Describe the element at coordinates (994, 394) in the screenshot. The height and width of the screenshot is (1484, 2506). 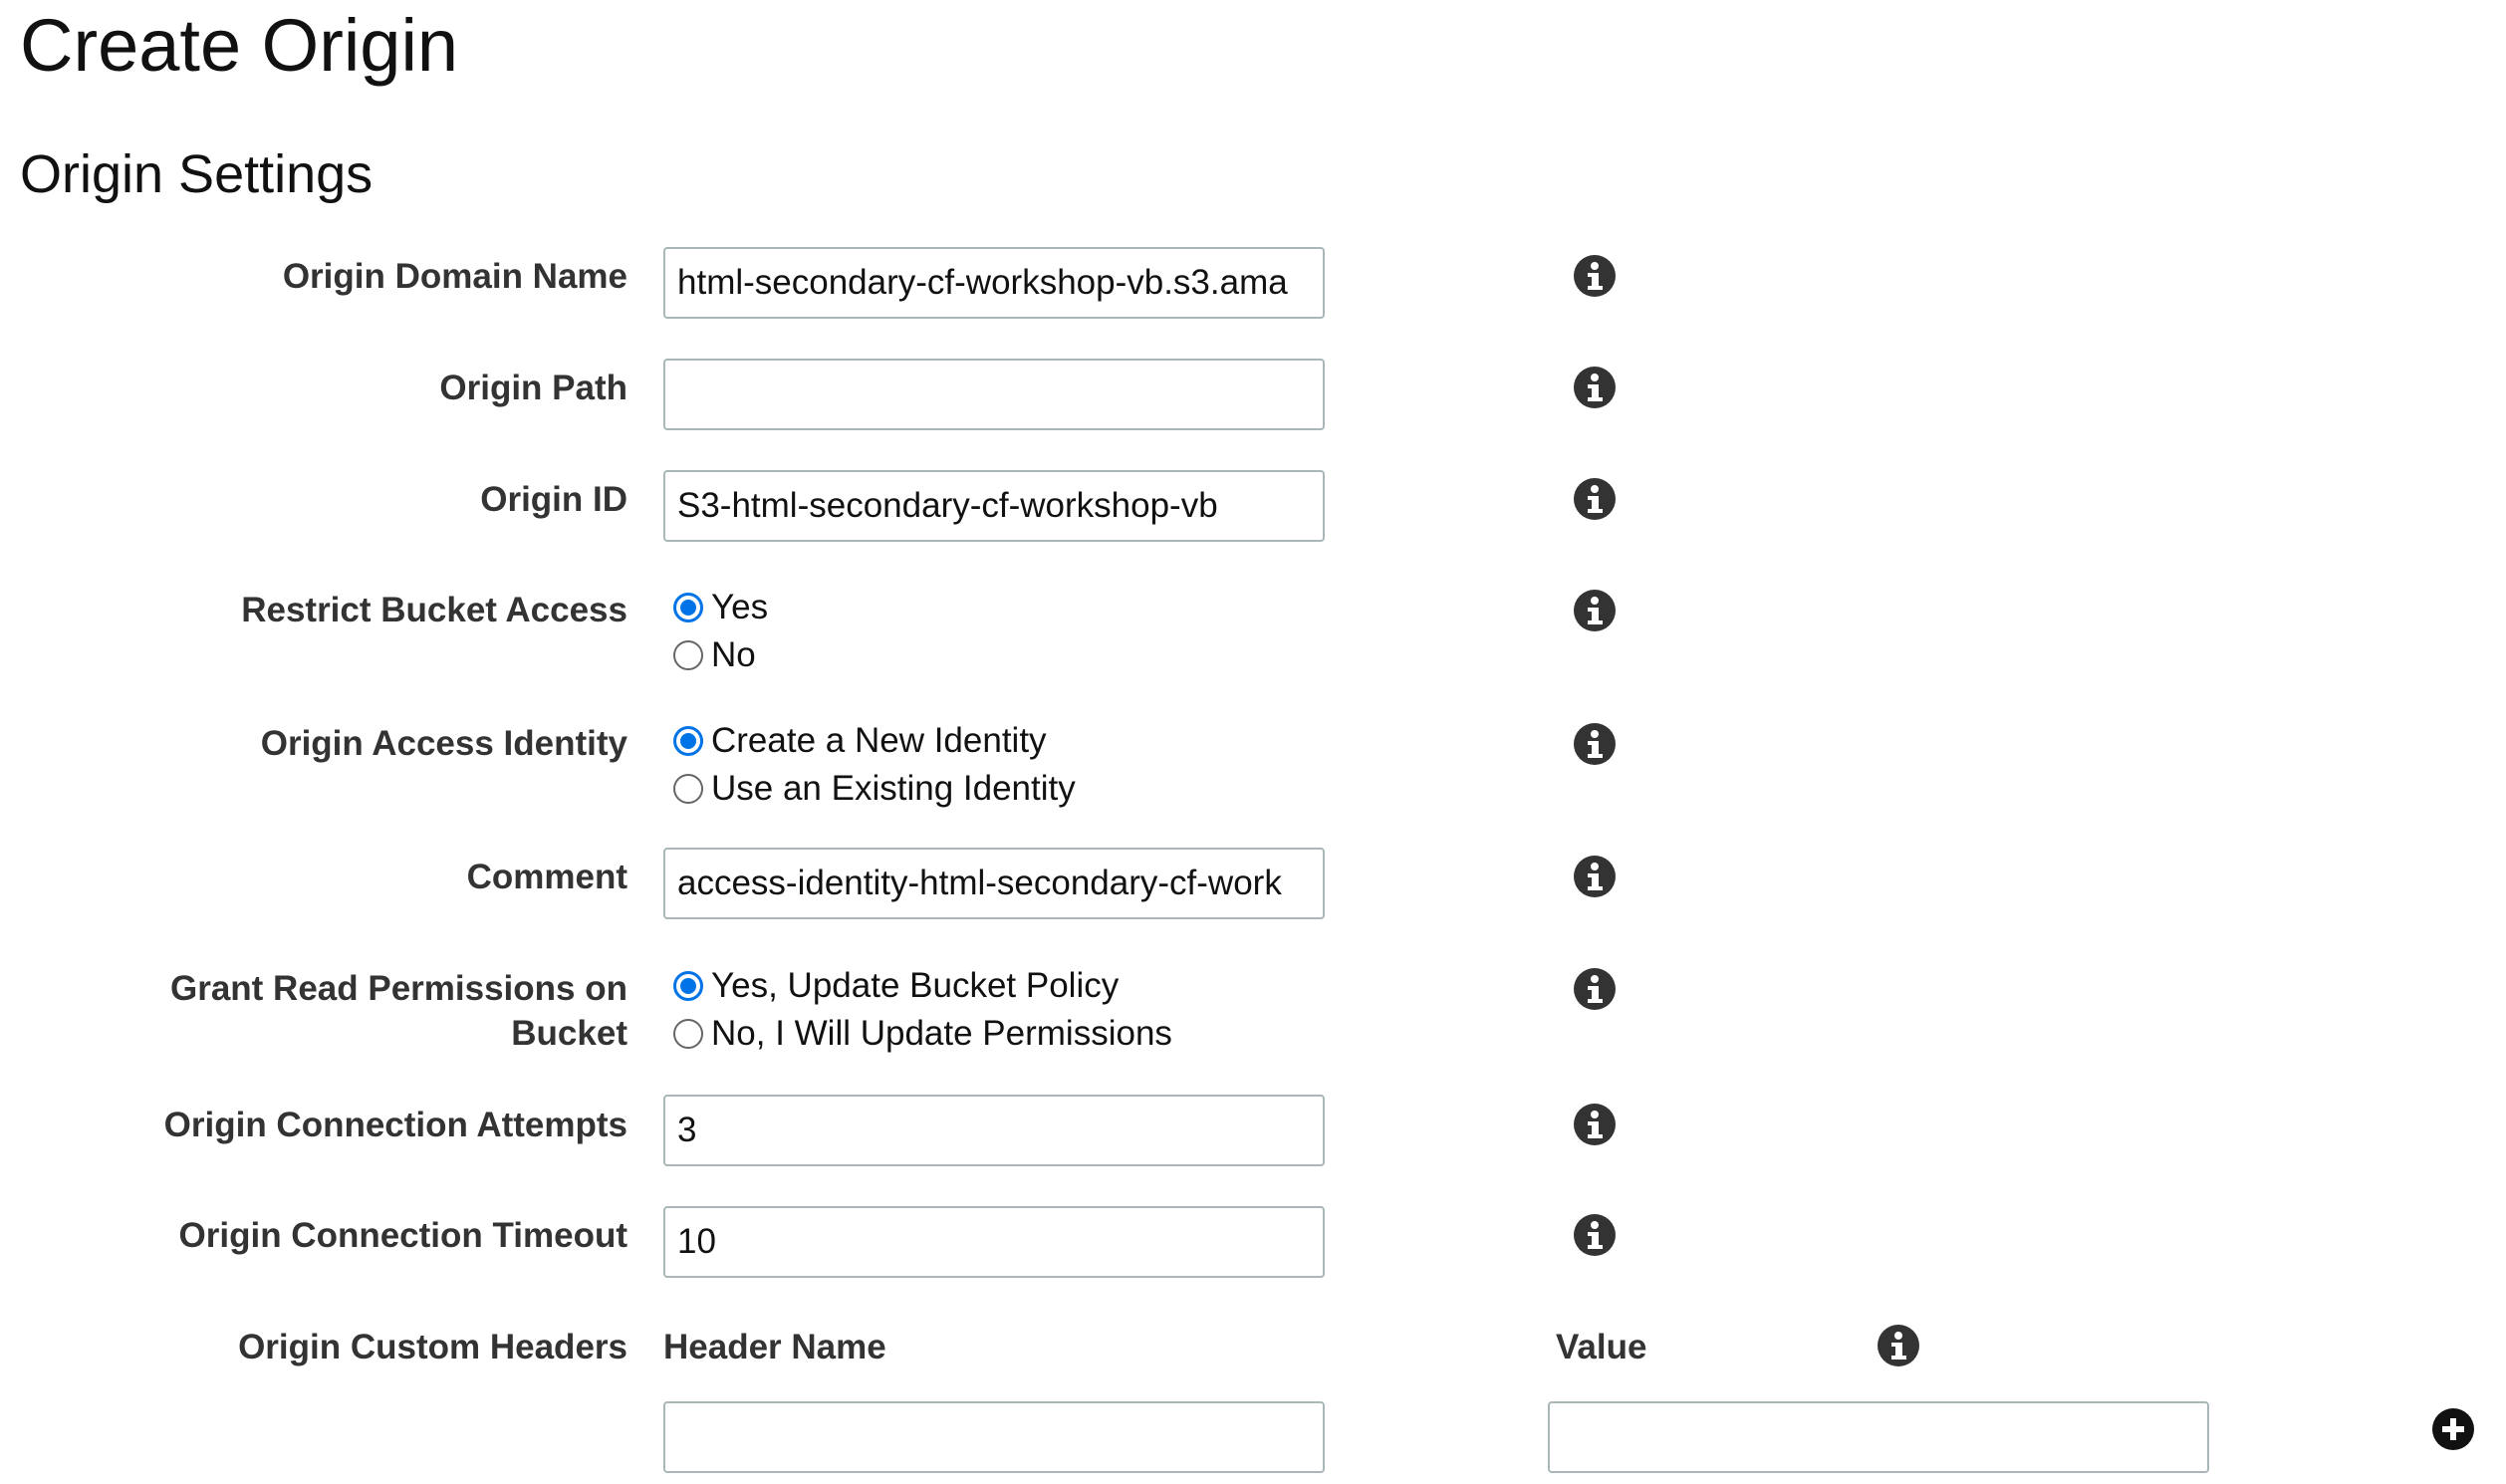
I see `origin-path-input` at that location.